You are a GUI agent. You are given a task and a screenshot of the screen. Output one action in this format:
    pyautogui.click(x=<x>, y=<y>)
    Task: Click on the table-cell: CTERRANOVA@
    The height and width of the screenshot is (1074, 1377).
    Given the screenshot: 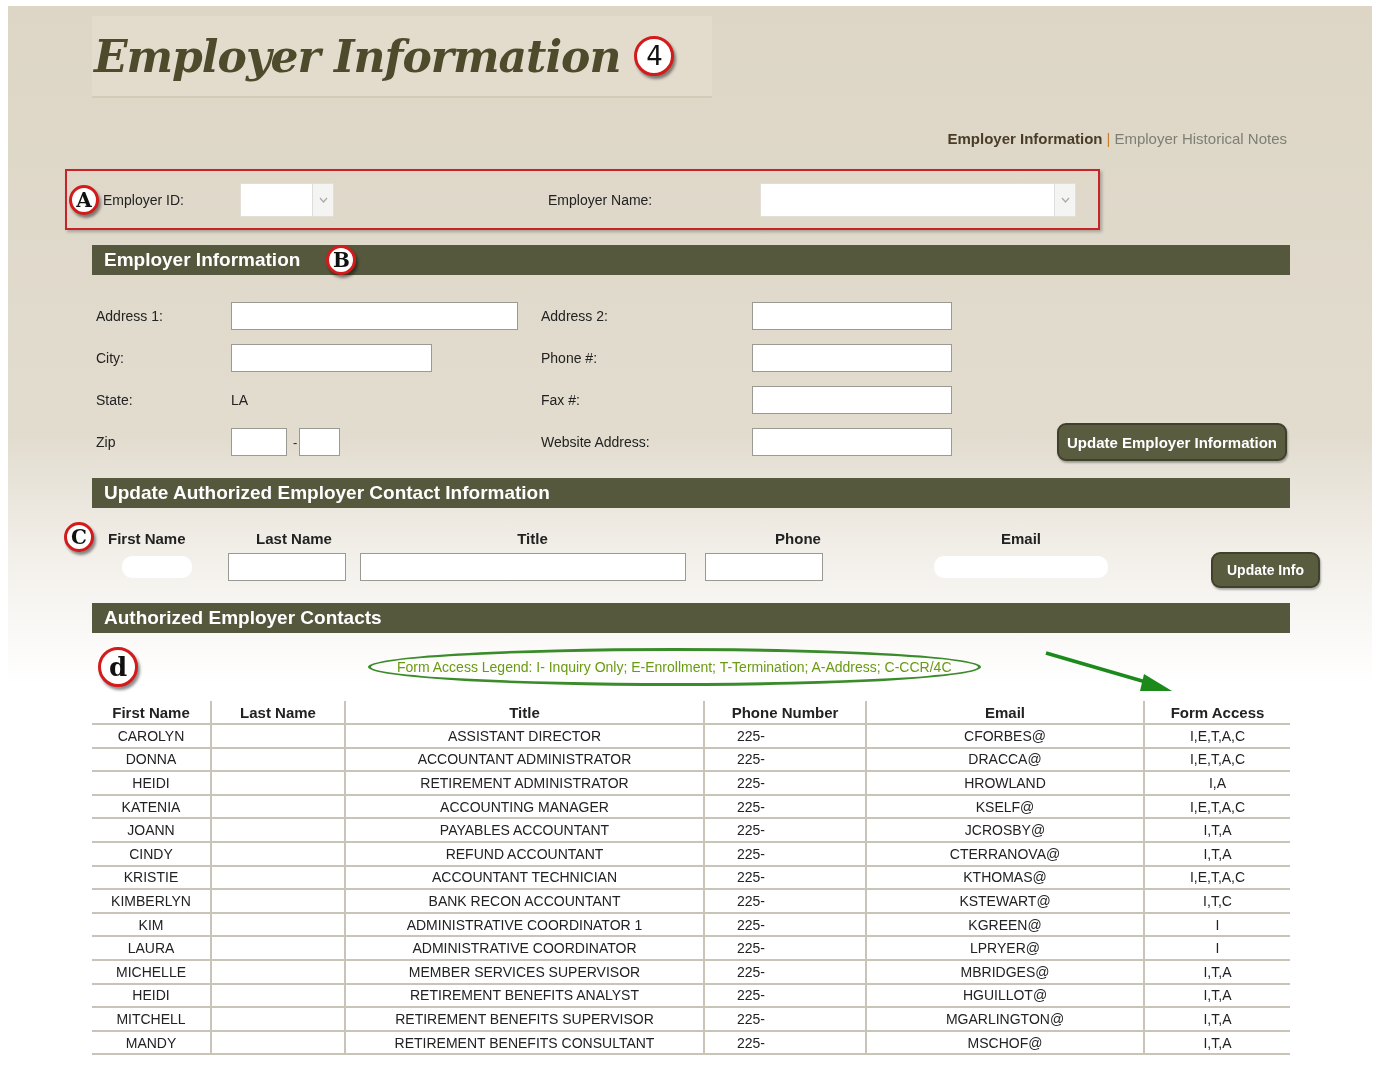 What is the action you would take?
    pyautogui.click(x=1005, y=853)
    